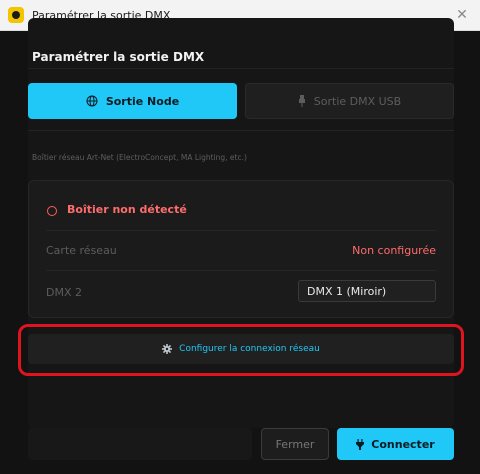 This screenshot has width=480, height=474. I want to click on empty-circle-icon, so click(52, 211).